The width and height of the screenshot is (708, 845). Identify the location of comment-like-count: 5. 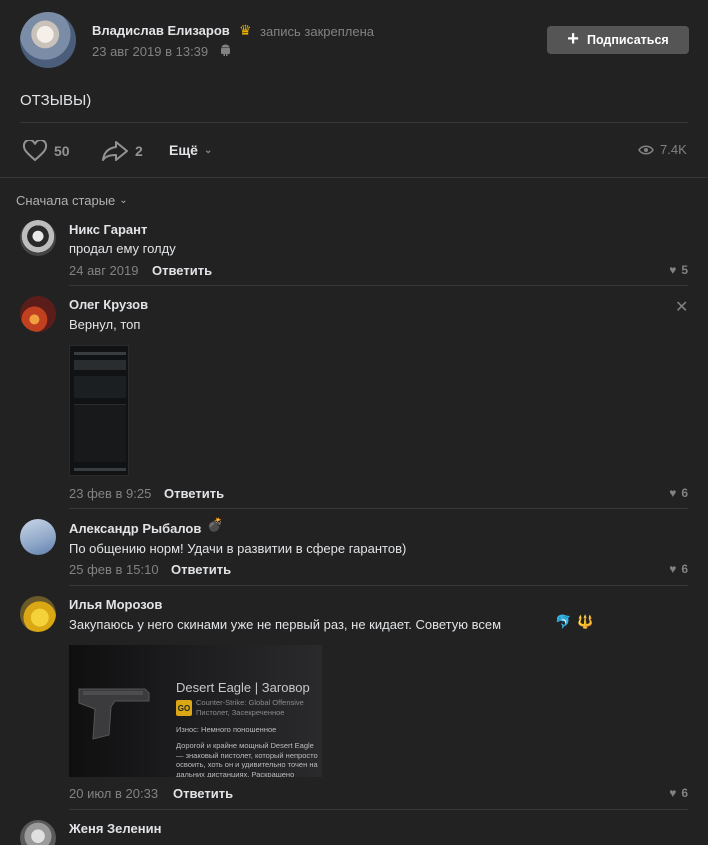
(684, 270).